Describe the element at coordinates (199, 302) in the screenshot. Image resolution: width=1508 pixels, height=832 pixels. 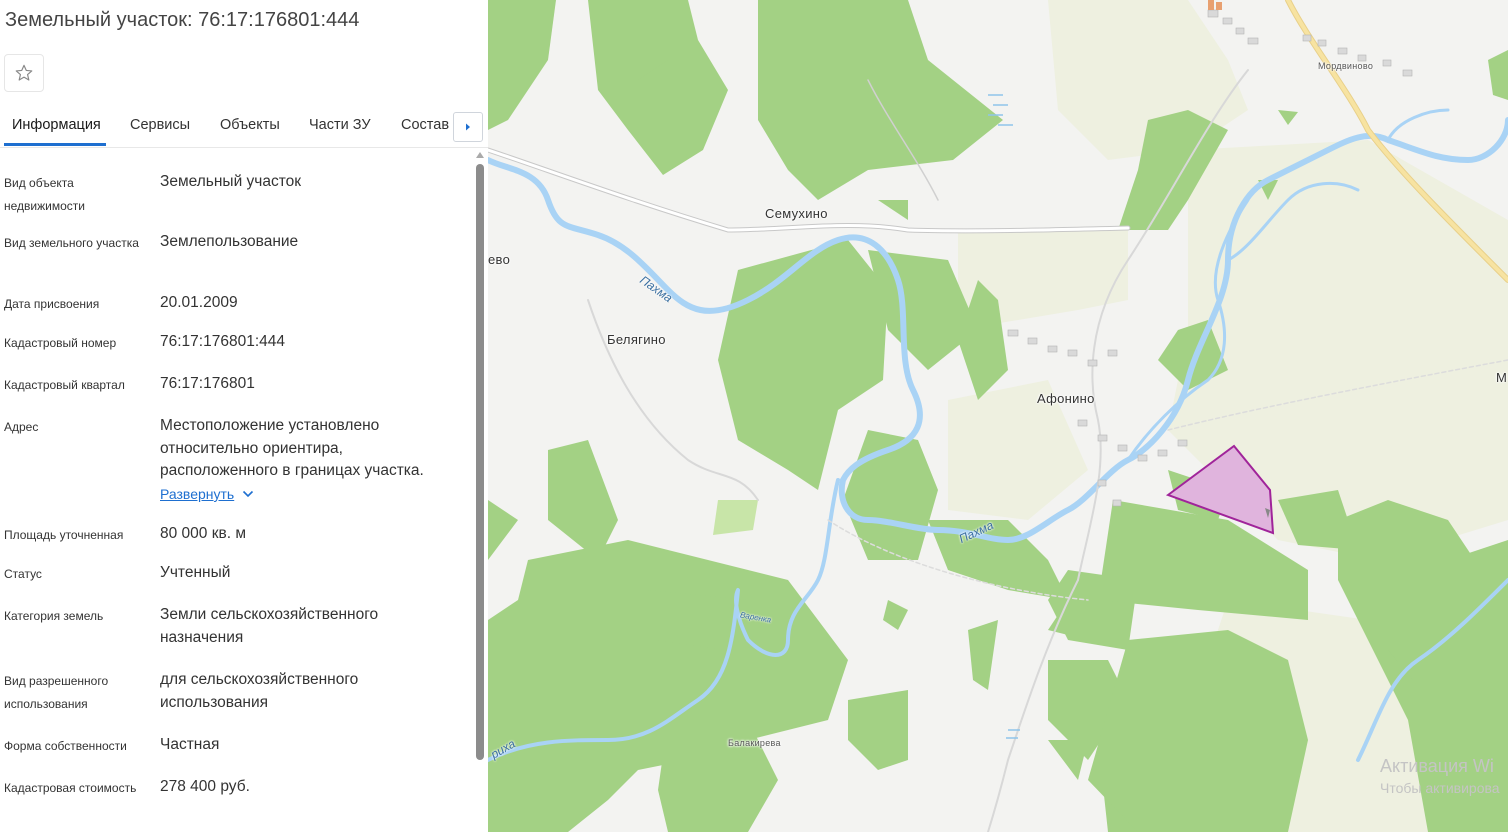
I see `property-value: 20.01.2009` at that location.